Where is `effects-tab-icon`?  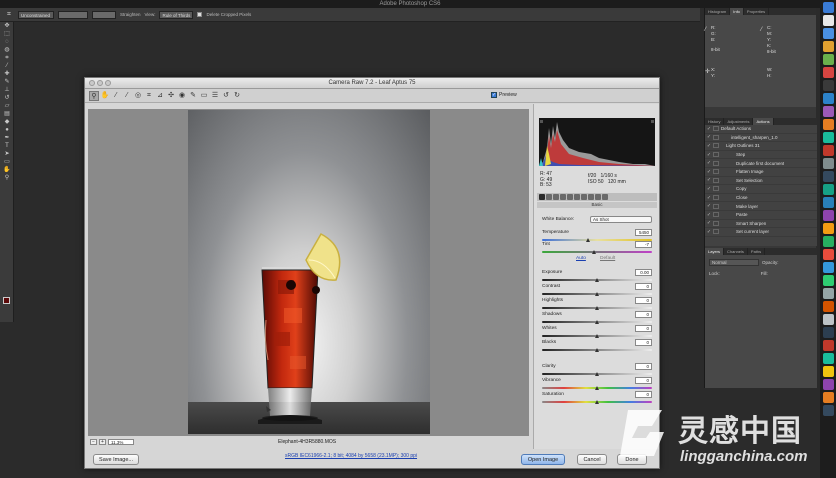 effects-tab-icon is located at coordinates (584, 197).